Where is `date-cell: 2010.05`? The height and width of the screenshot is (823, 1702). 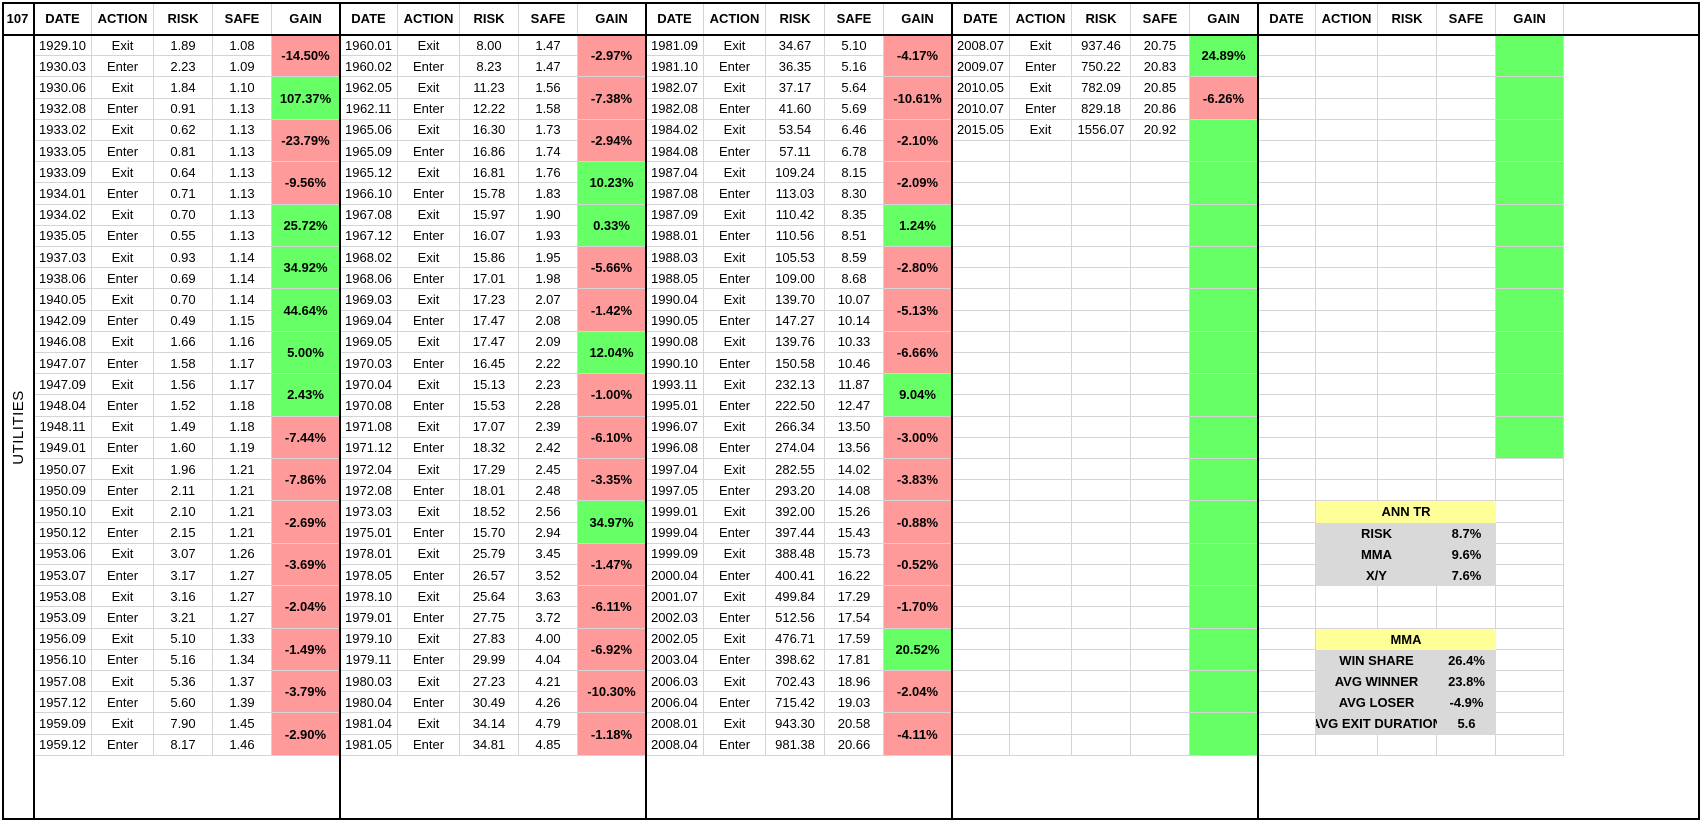
date-cell: 2010.05 is located at coordinates (981, 88).